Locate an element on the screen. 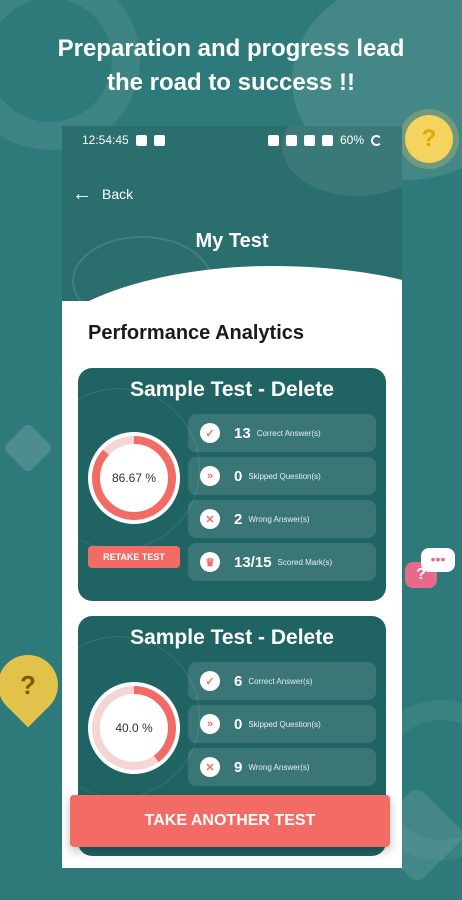 The height and width of the screenshot is (900, 462). score-ring: 40.0 % is located at coordinates (134, 728).